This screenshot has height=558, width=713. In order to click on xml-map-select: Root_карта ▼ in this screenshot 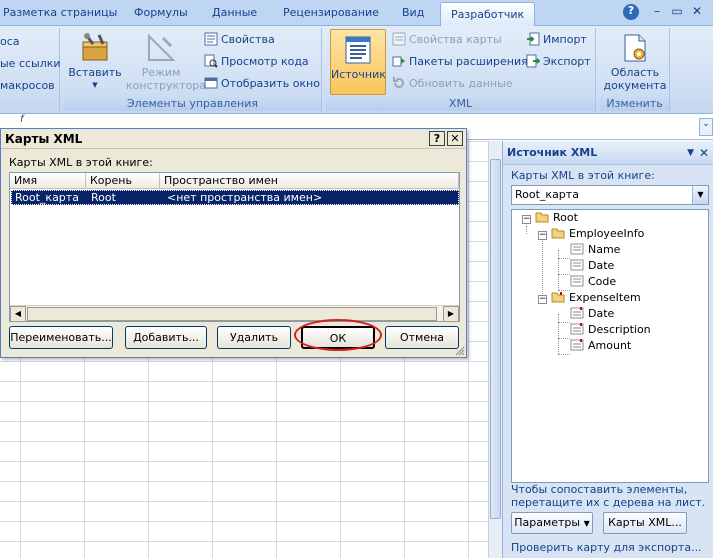, I will do `click(610, 195)`.